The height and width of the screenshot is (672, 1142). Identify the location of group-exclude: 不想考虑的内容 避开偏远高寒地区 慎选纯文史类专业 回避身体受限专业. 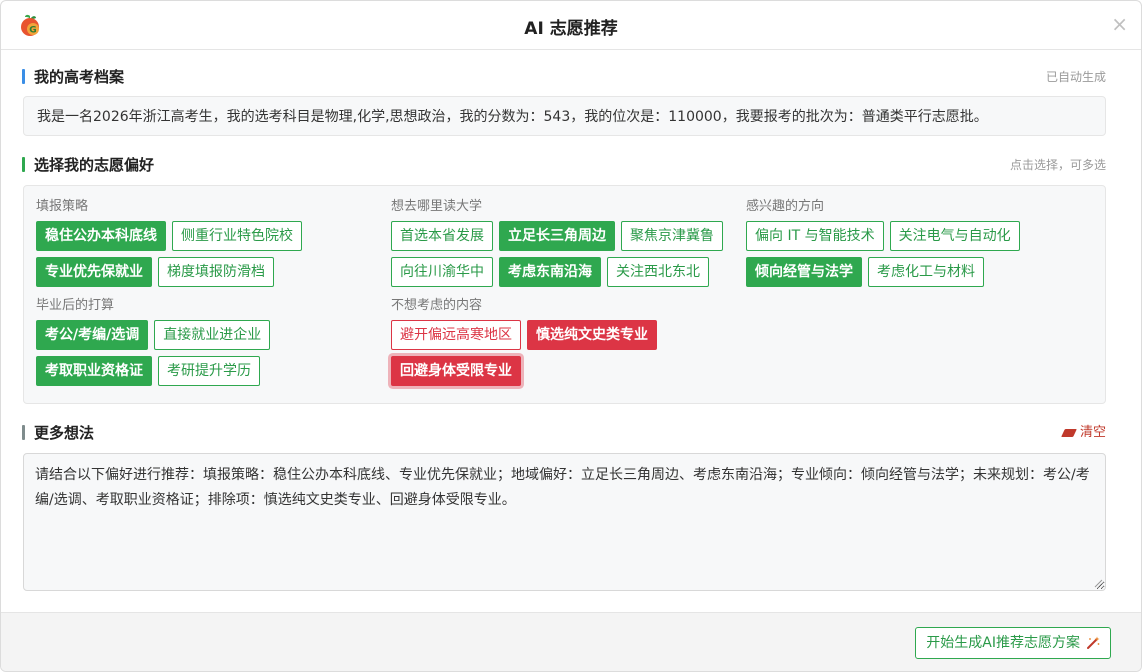
(524, 344).